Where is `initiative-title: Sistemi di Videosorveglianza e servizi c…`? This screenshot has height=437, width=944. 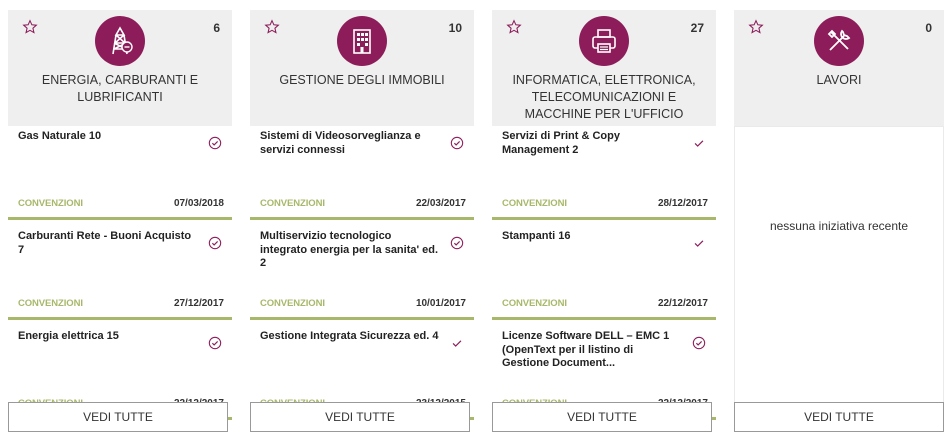
initiative-title: Sistemi di Videosorveglianza e servizi c… is located at coordinates (350, 143).